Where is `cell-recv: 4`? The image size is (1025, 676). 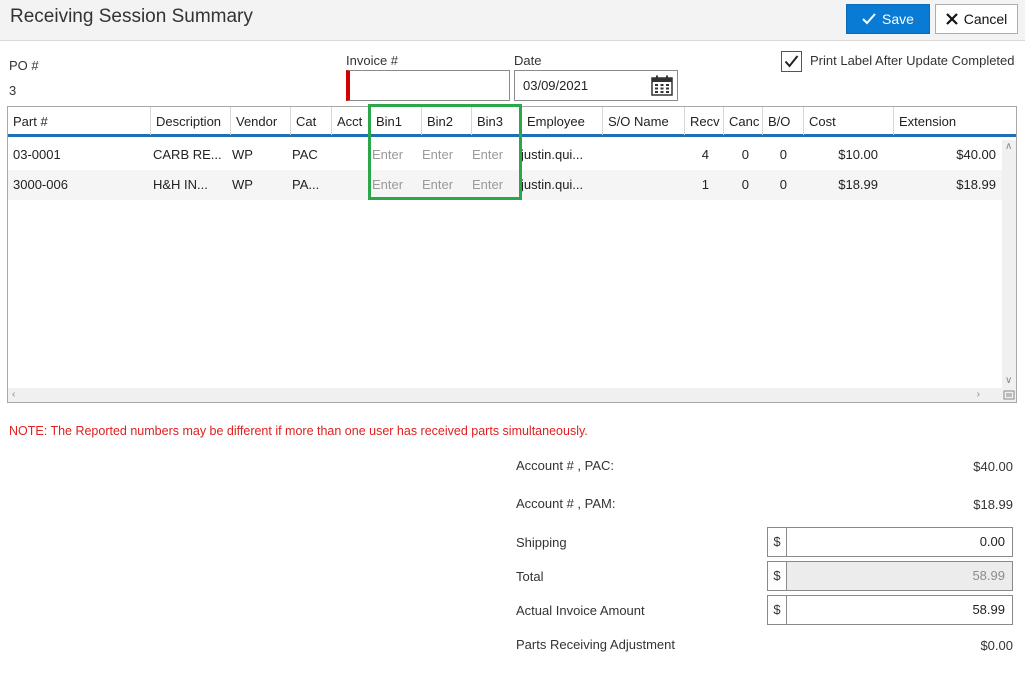 cell-recv: 4 is located at coordinates (705, 154).